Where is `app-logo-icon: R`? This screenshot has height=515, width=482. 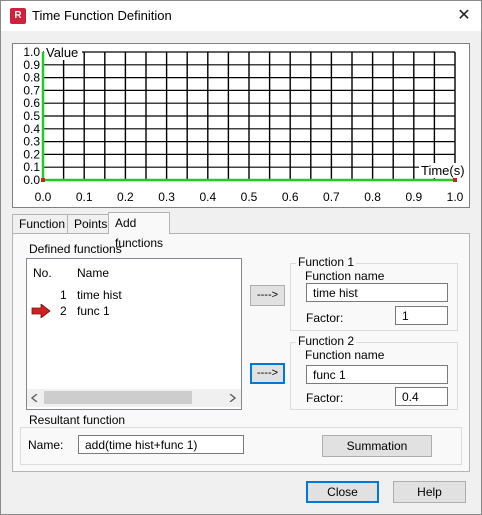
app-logo-icon: R is located at coordinates (18, 16).